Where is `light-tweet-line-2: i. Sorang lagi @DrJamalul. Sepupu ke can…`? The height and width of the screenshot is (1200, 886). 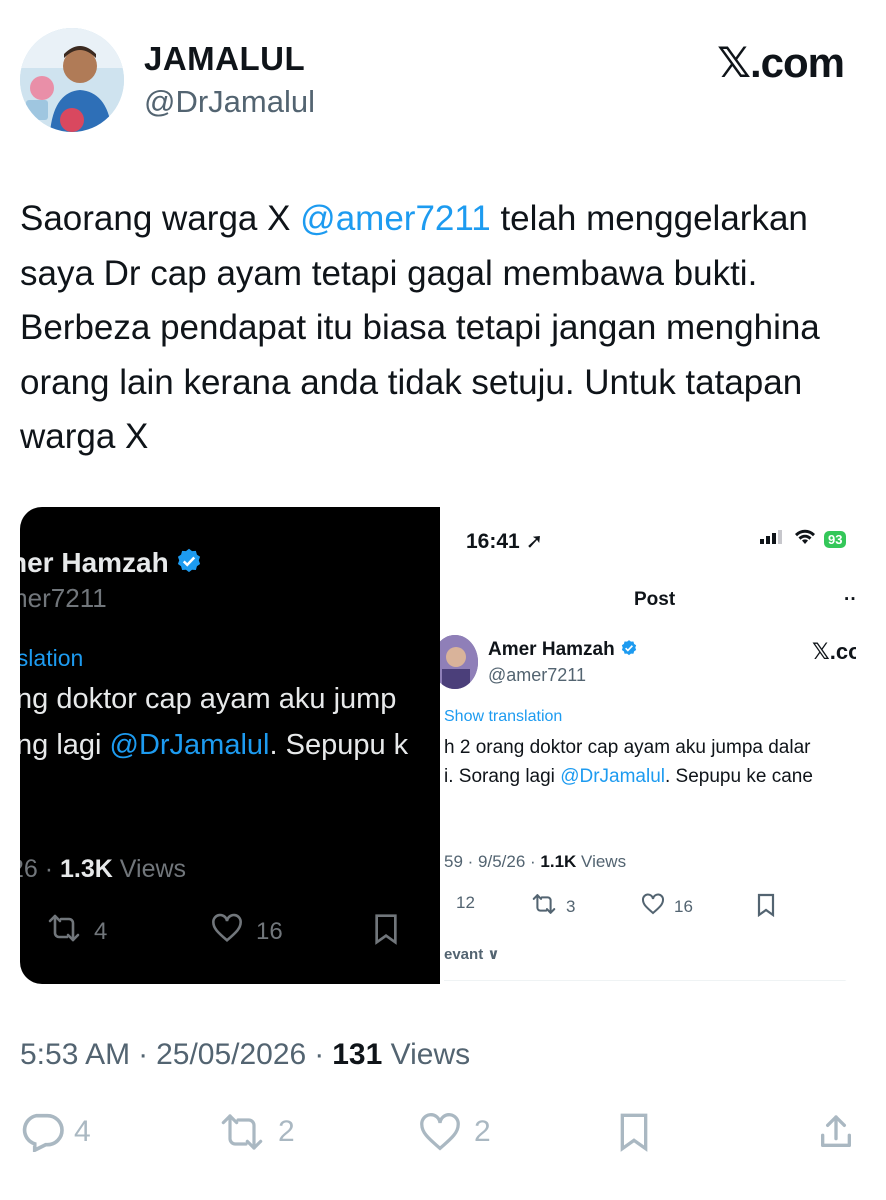 light-tweet-line-2: i. Sorang lagi @DrJamalul. Sepupu ke can… is located at coordinates (628, 777).